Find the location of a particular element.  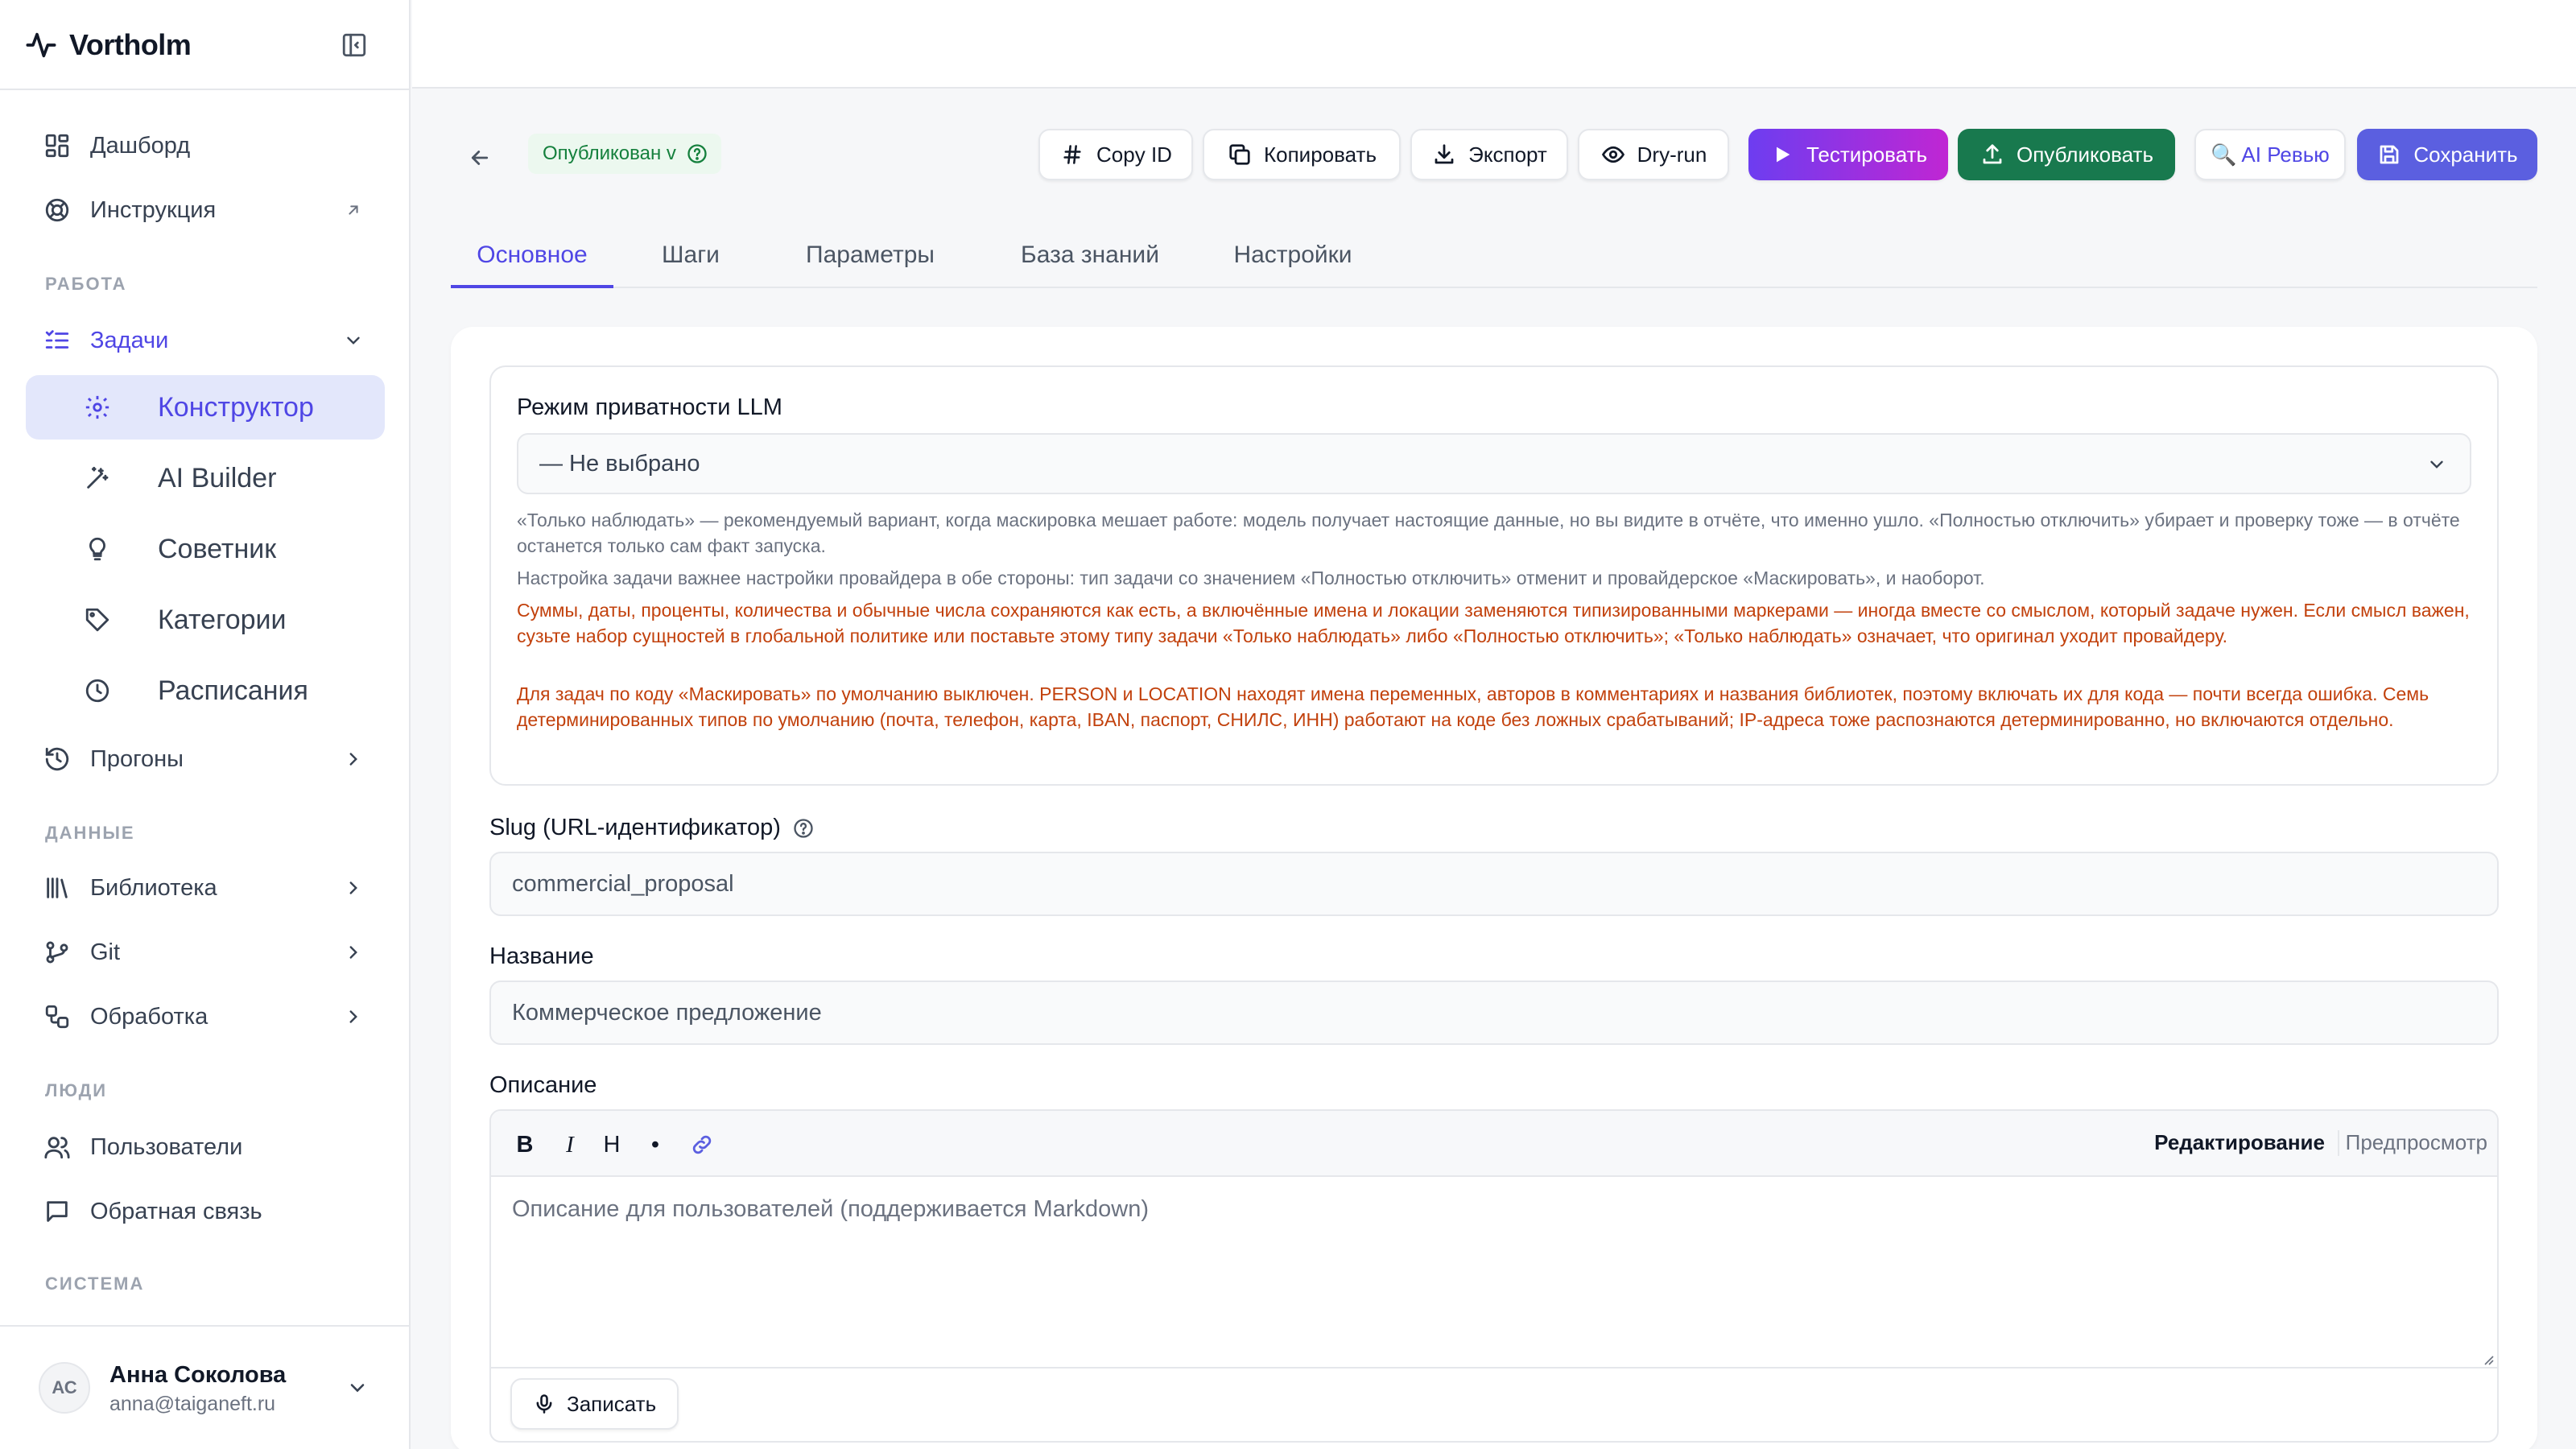

save-button: Сохранить is located at coordinates (2447, 154).